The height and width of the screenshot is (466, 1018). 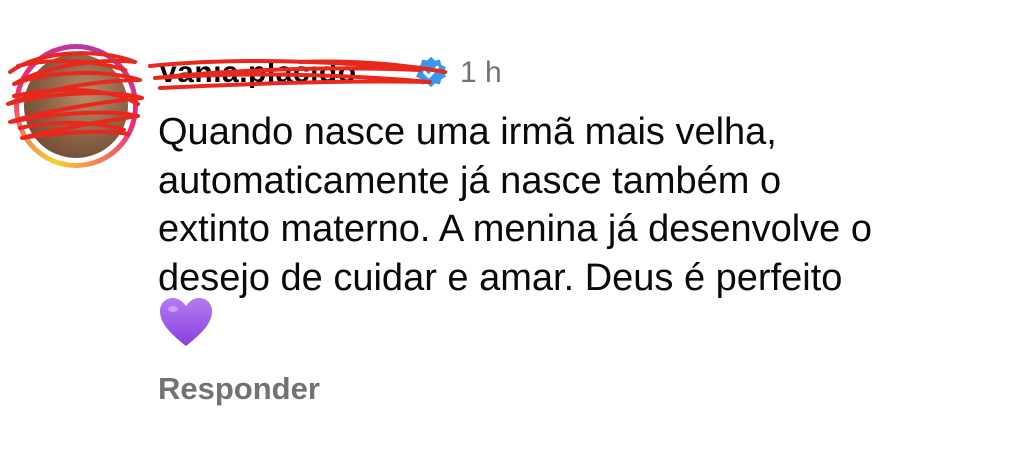 I want to click on reply-button: Responder, so click(x=239, y=389).